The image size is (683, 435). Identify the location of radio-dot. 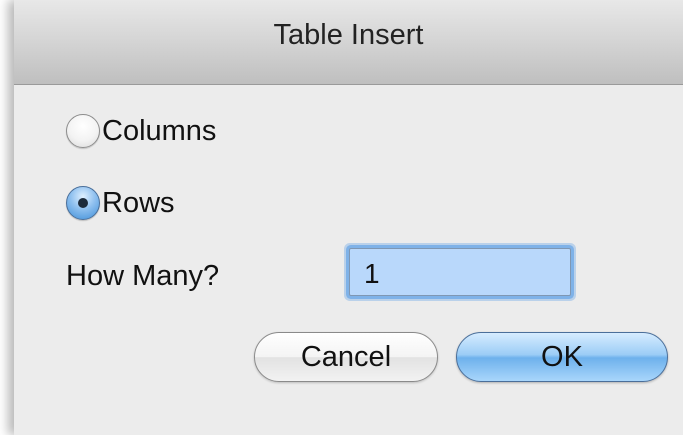
(83, 203).